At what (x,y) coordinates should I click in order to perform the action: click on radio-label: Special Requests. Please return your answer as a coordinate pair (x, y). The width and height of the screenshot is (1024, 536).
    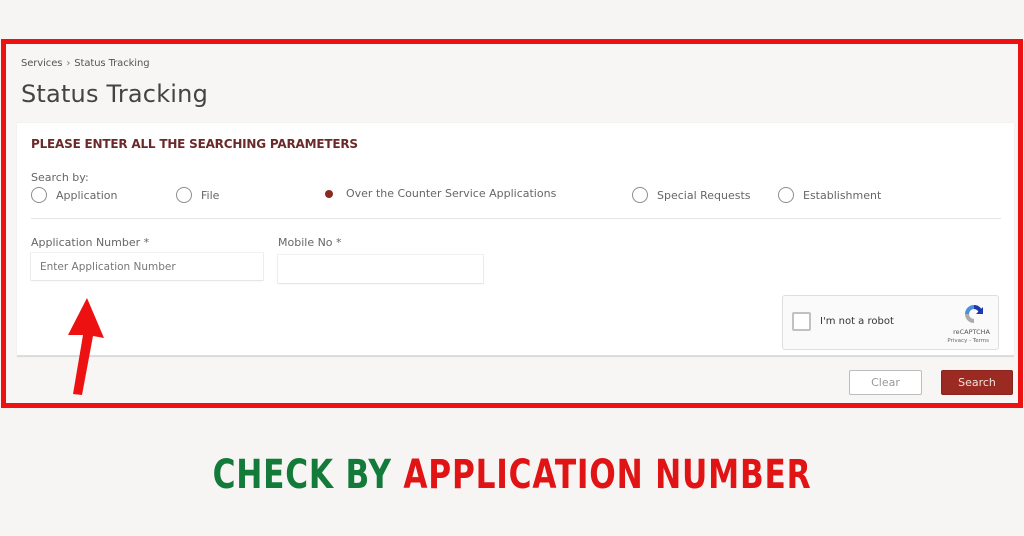
    Looking at the image, I should click on (704, 195).